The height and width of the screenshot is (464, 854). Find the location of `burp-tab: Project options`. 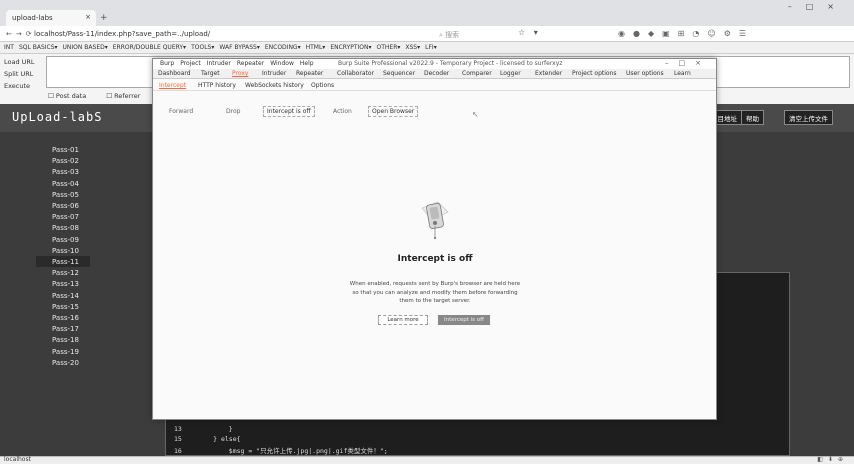

burp-tab: Project options is located at coordinates (594, 73).